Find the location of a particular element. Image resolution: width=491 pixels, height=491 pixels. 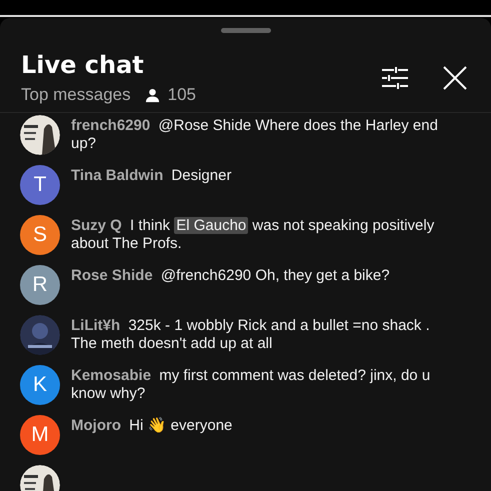

user-avatar: T is located at coordinates (40, 185).